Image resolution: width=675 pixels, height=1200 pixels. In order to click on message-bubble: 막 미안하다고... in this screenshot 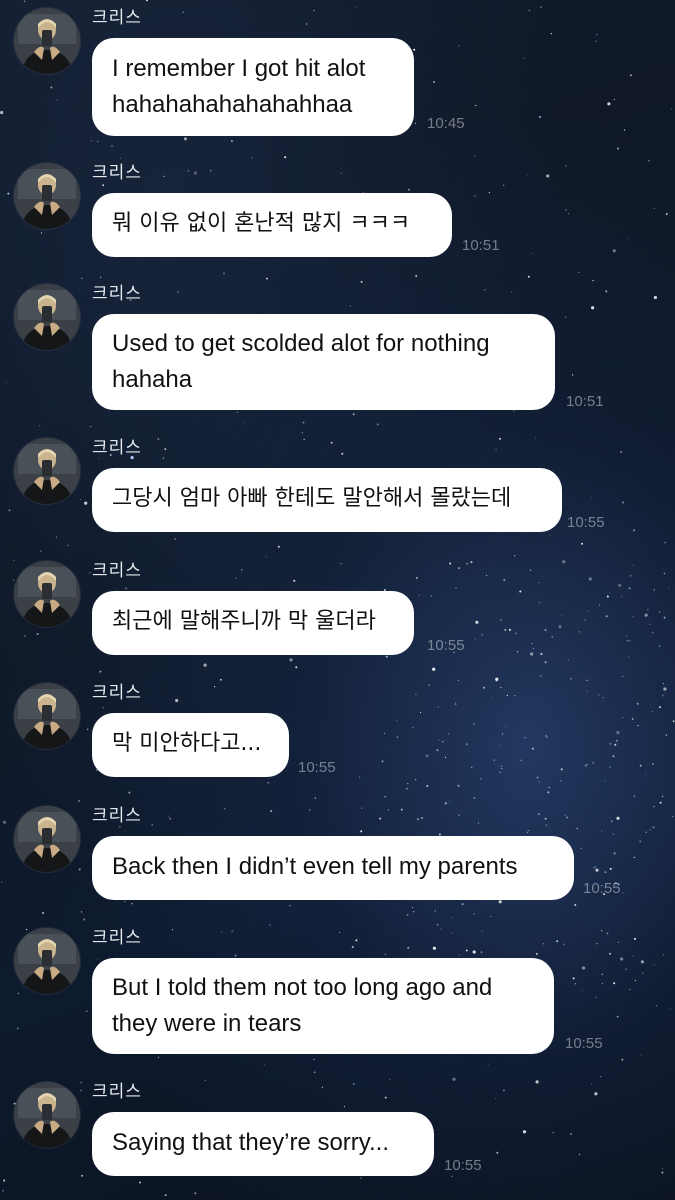, I will do `click(190, 745)`.